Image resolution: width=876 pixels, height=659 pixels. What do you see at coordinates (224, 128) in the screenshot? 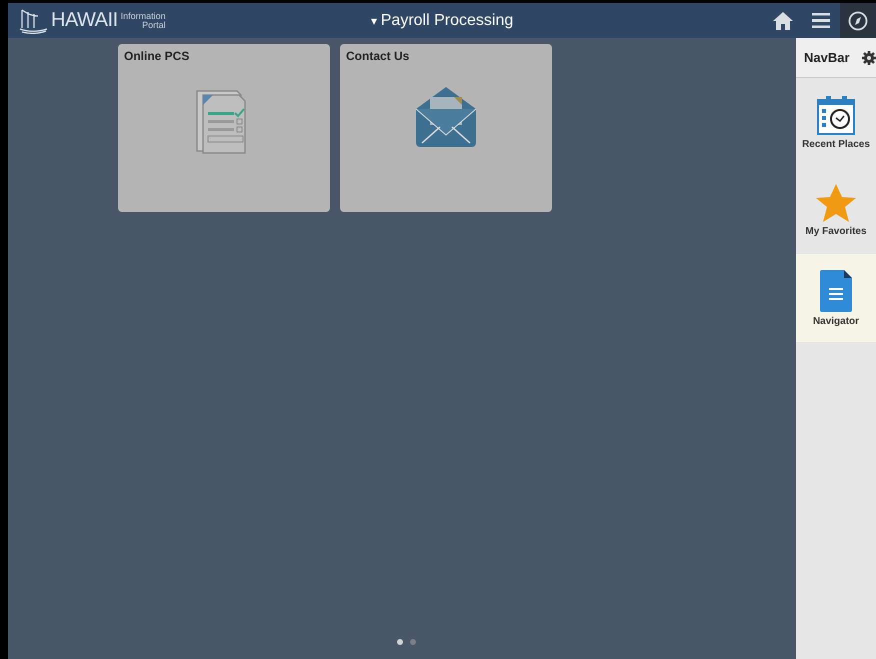
I see `tile: Online PCS` at bounding box center [224, 128].